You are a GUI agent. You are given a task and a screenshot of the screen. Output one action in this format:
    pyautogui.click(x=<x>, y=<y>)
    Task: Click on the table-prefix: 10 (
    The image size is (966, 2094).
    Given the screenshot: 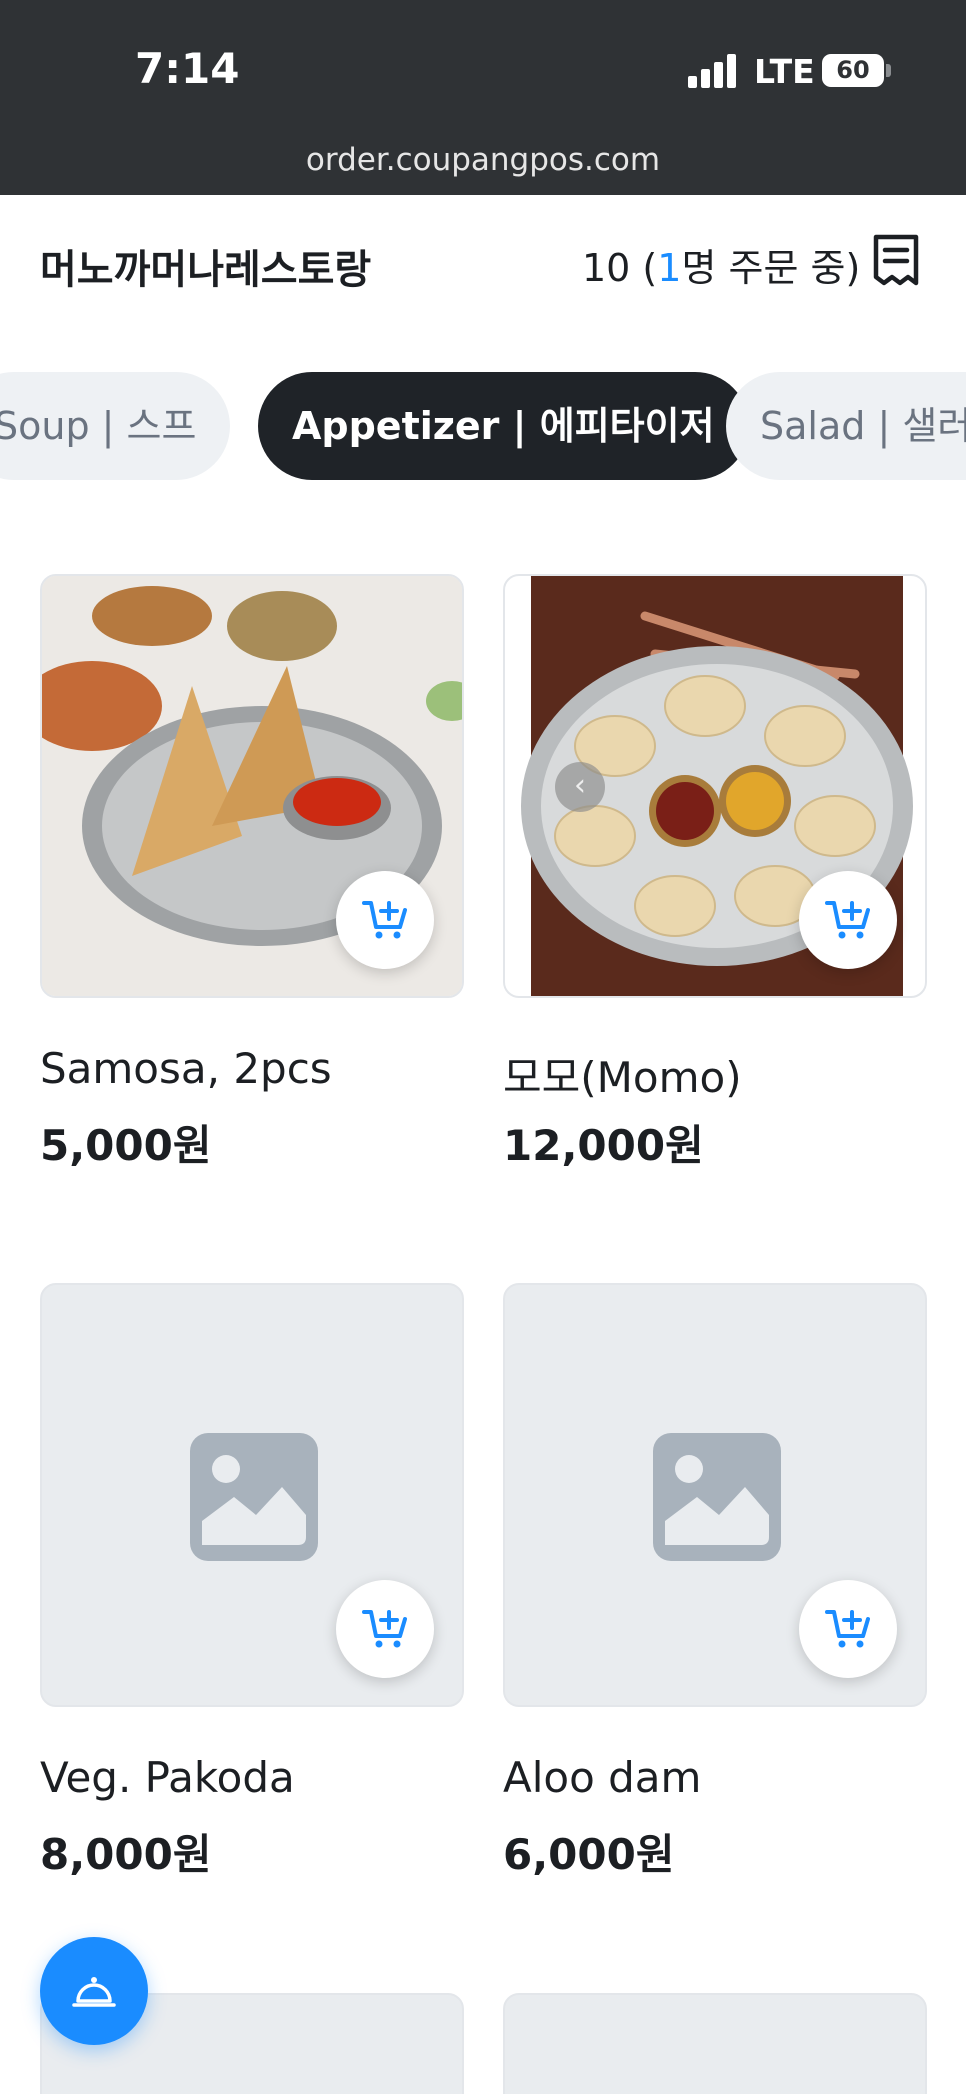 What is the action you would take?
    pyautogui.click(x=620, y=268)
    